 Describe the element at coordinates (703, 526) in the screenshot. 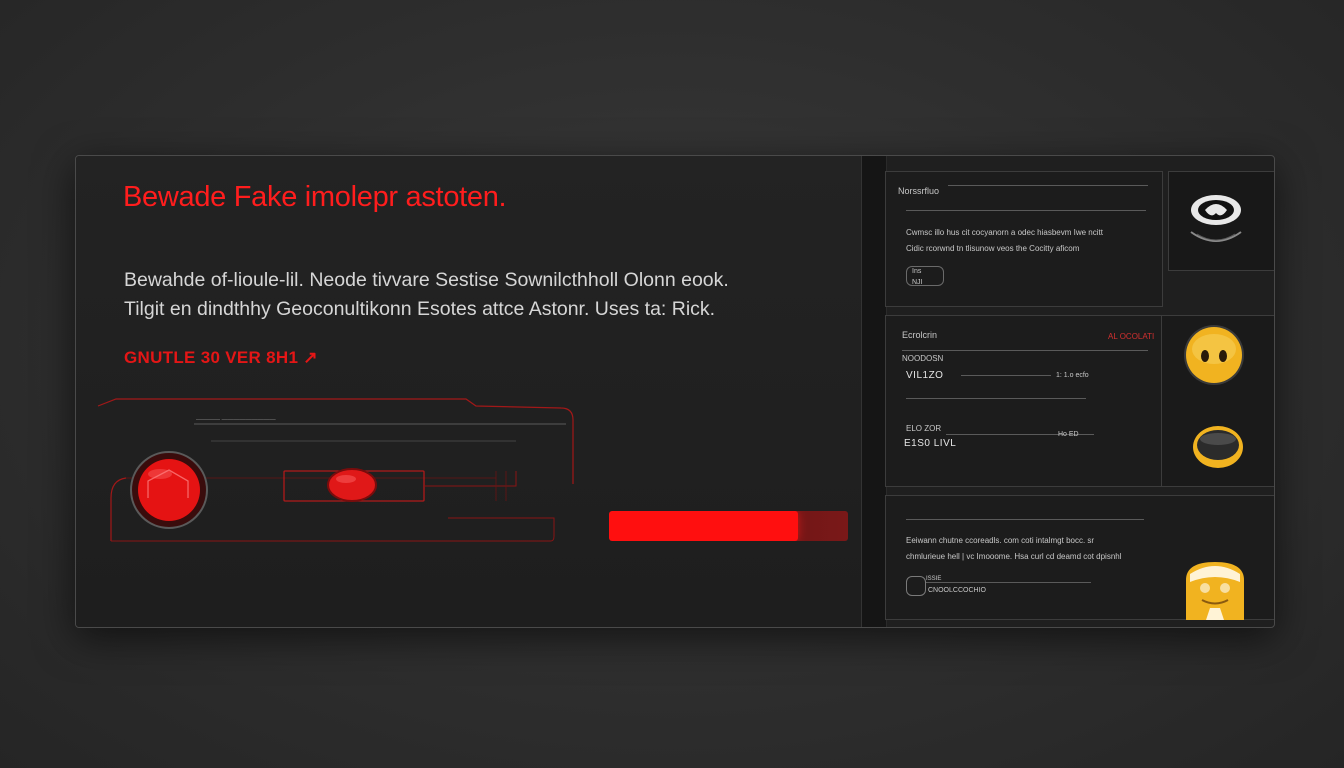

I see `progress-fill` at that location.